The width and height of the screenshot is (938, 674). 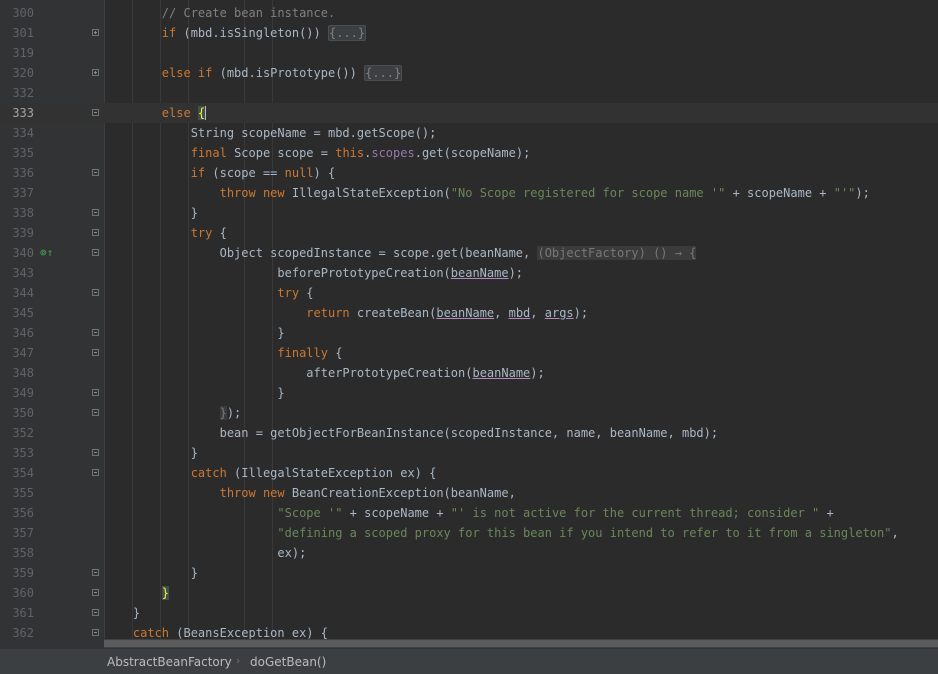 I want to click on code-text: beforePrototypeCreation(beanName);, so click(x=313, y=273).